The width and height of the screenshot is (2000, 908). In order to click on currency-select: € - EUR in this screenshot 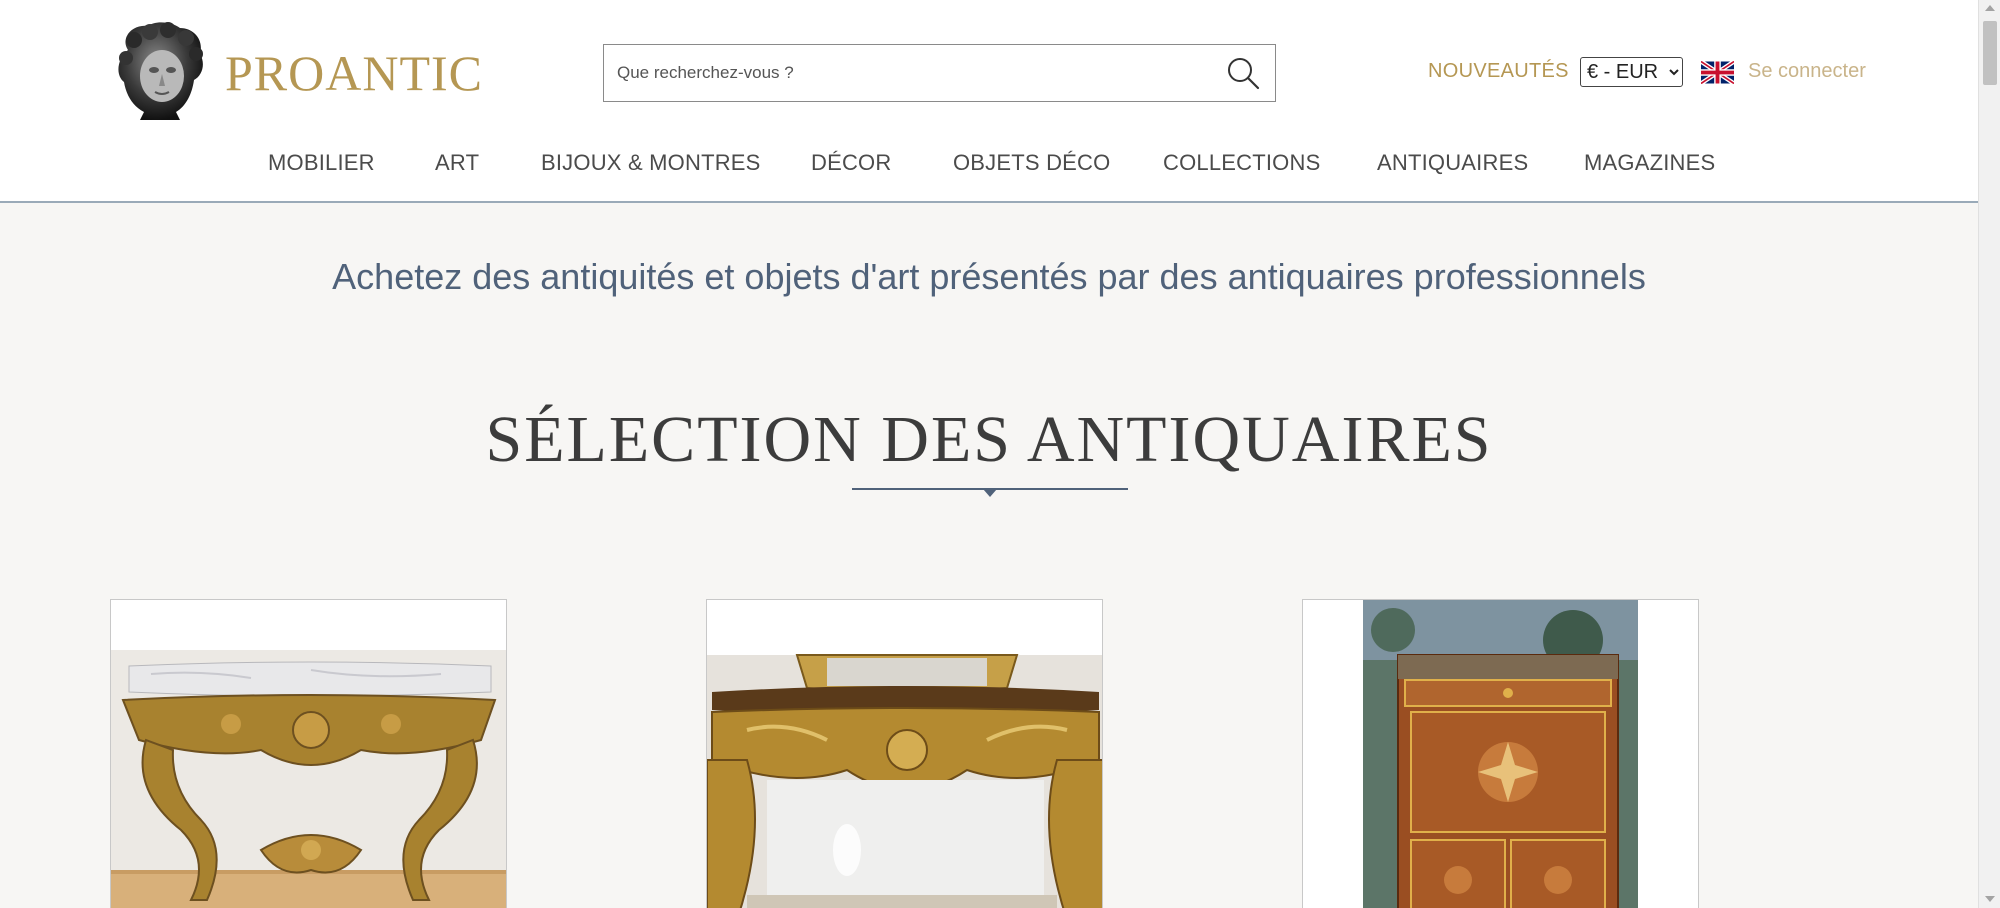, I will do `click(1631, 72)`.